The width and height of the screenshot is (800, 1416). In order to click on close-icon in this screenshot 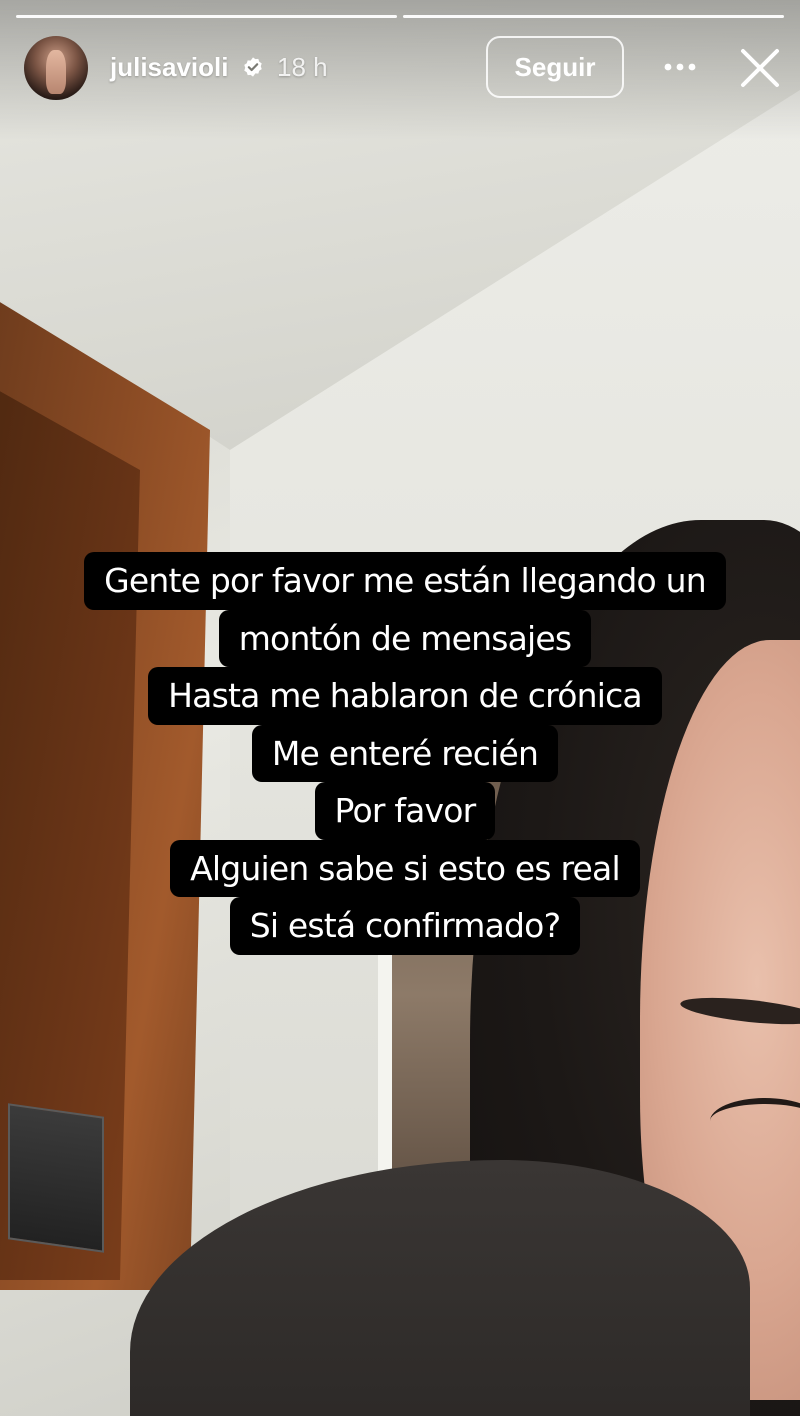, I will do `click(760, 68)`.